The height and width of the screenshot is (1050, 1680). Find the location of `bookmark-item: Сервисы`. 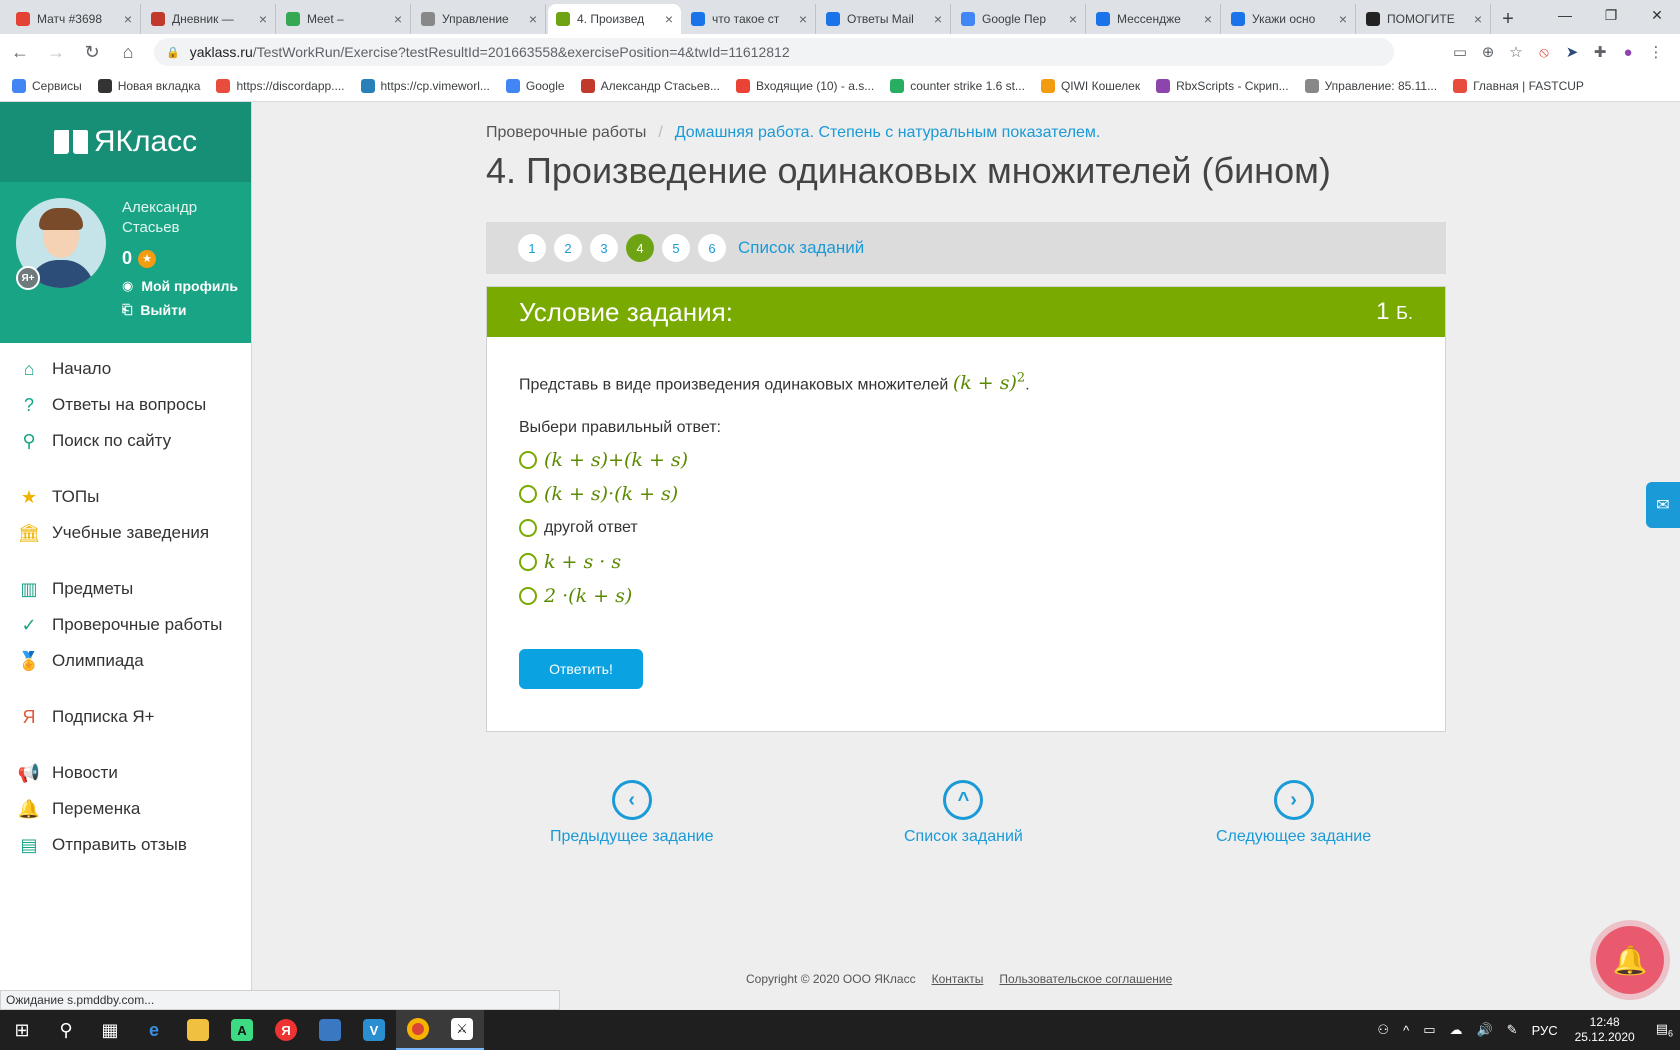

bookmark-item: Сервисы is located at coordinates (47, 85).